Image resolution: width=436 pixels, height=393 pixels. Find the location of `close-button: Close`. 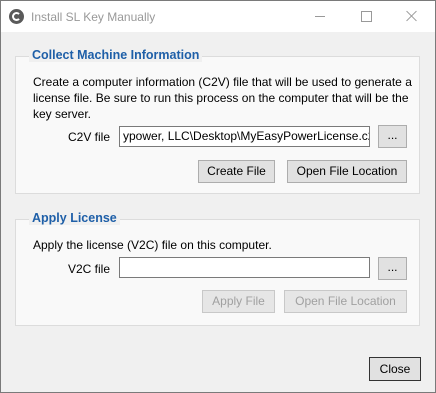

close-button: Close is located at coordinates (395, 369).